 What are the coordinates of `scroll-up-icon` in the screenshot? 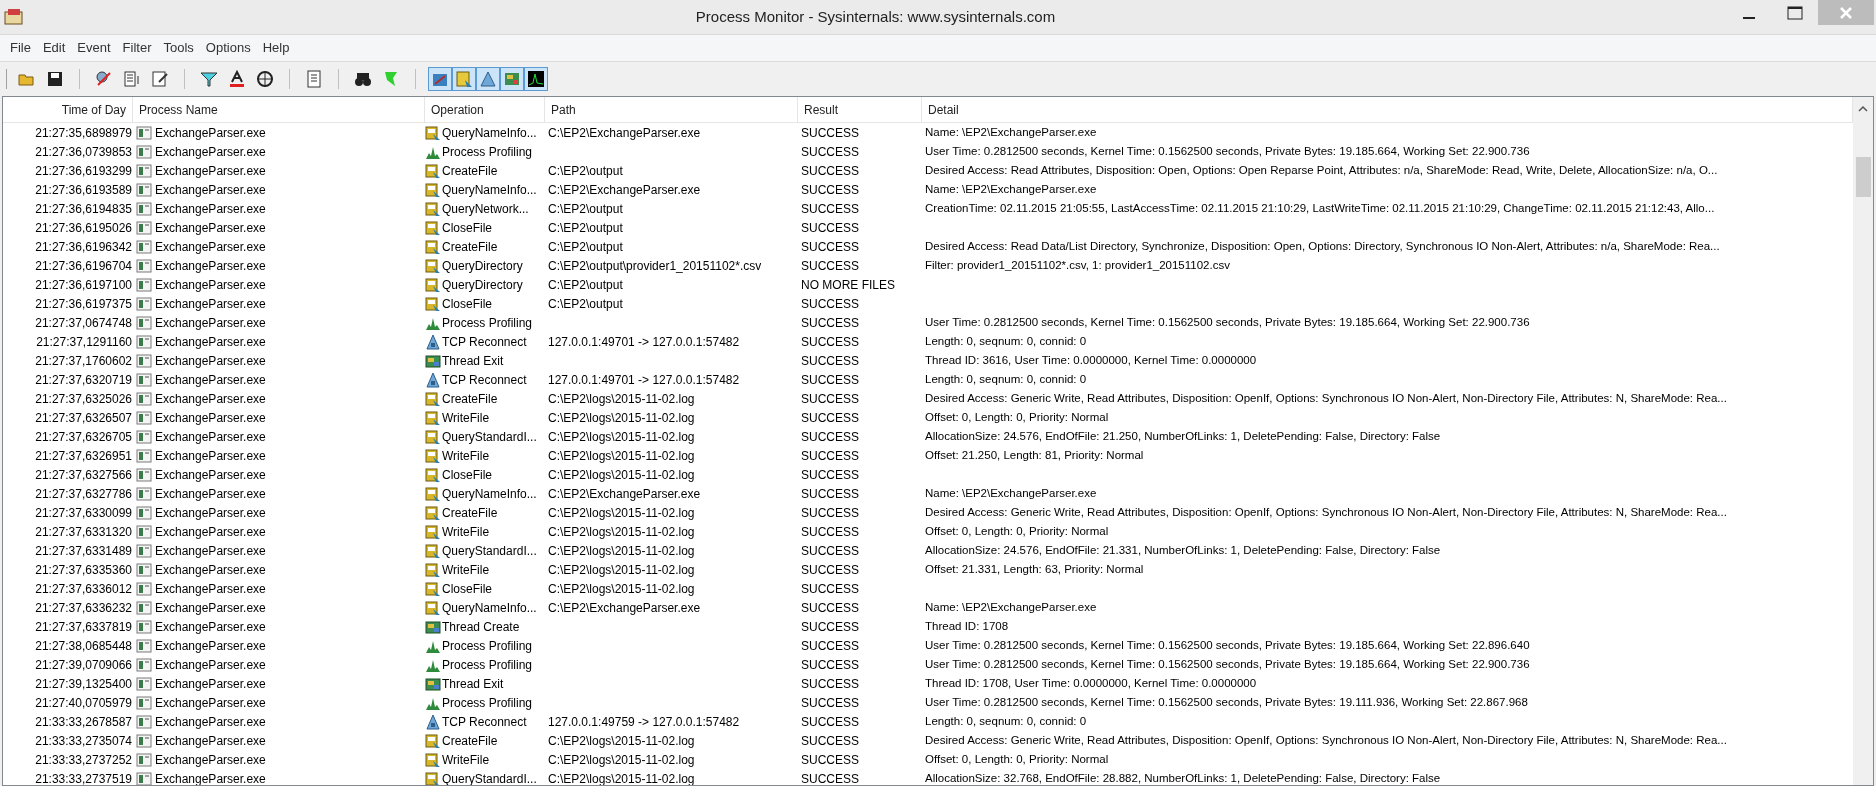 It's located at (1863, 109).